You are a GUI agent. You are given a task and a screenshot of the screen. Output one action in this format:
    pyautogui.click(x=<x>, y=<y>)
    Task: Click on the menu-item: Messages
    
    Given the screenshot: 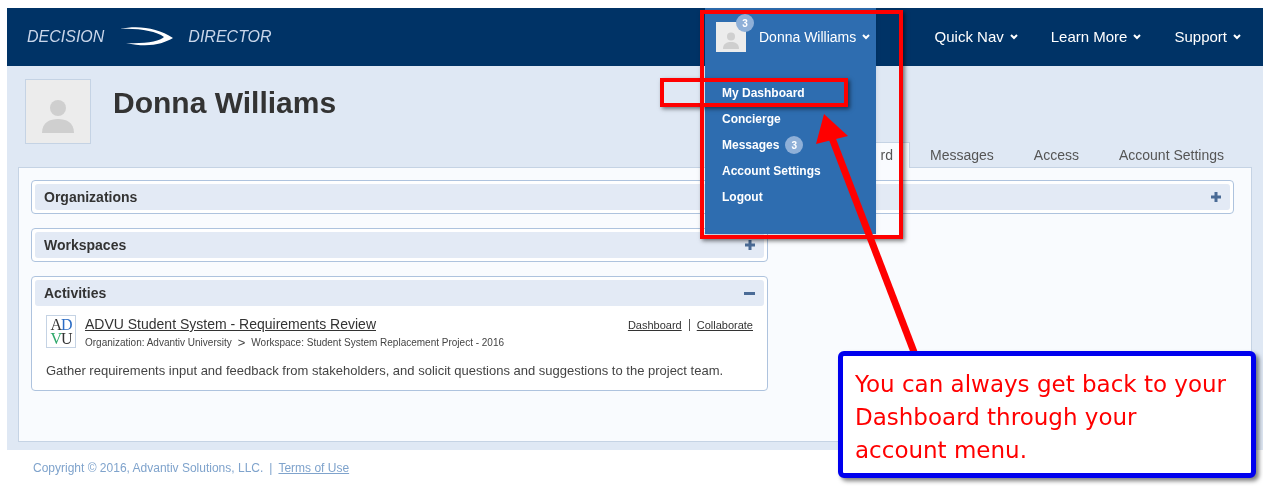 What is the action you would take?
    pyautogui.click(x=751, y=145)
    